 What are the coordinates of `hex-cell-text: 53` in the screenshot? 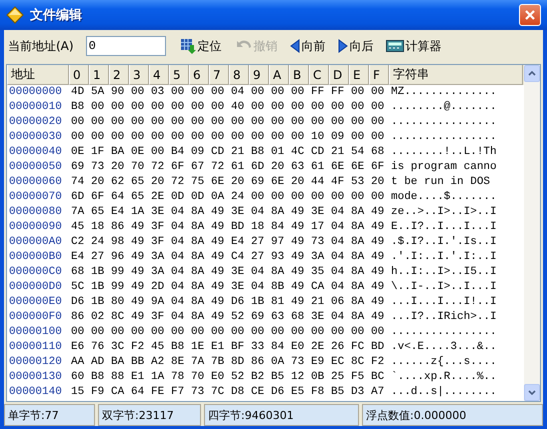 It's located at (358, 182).